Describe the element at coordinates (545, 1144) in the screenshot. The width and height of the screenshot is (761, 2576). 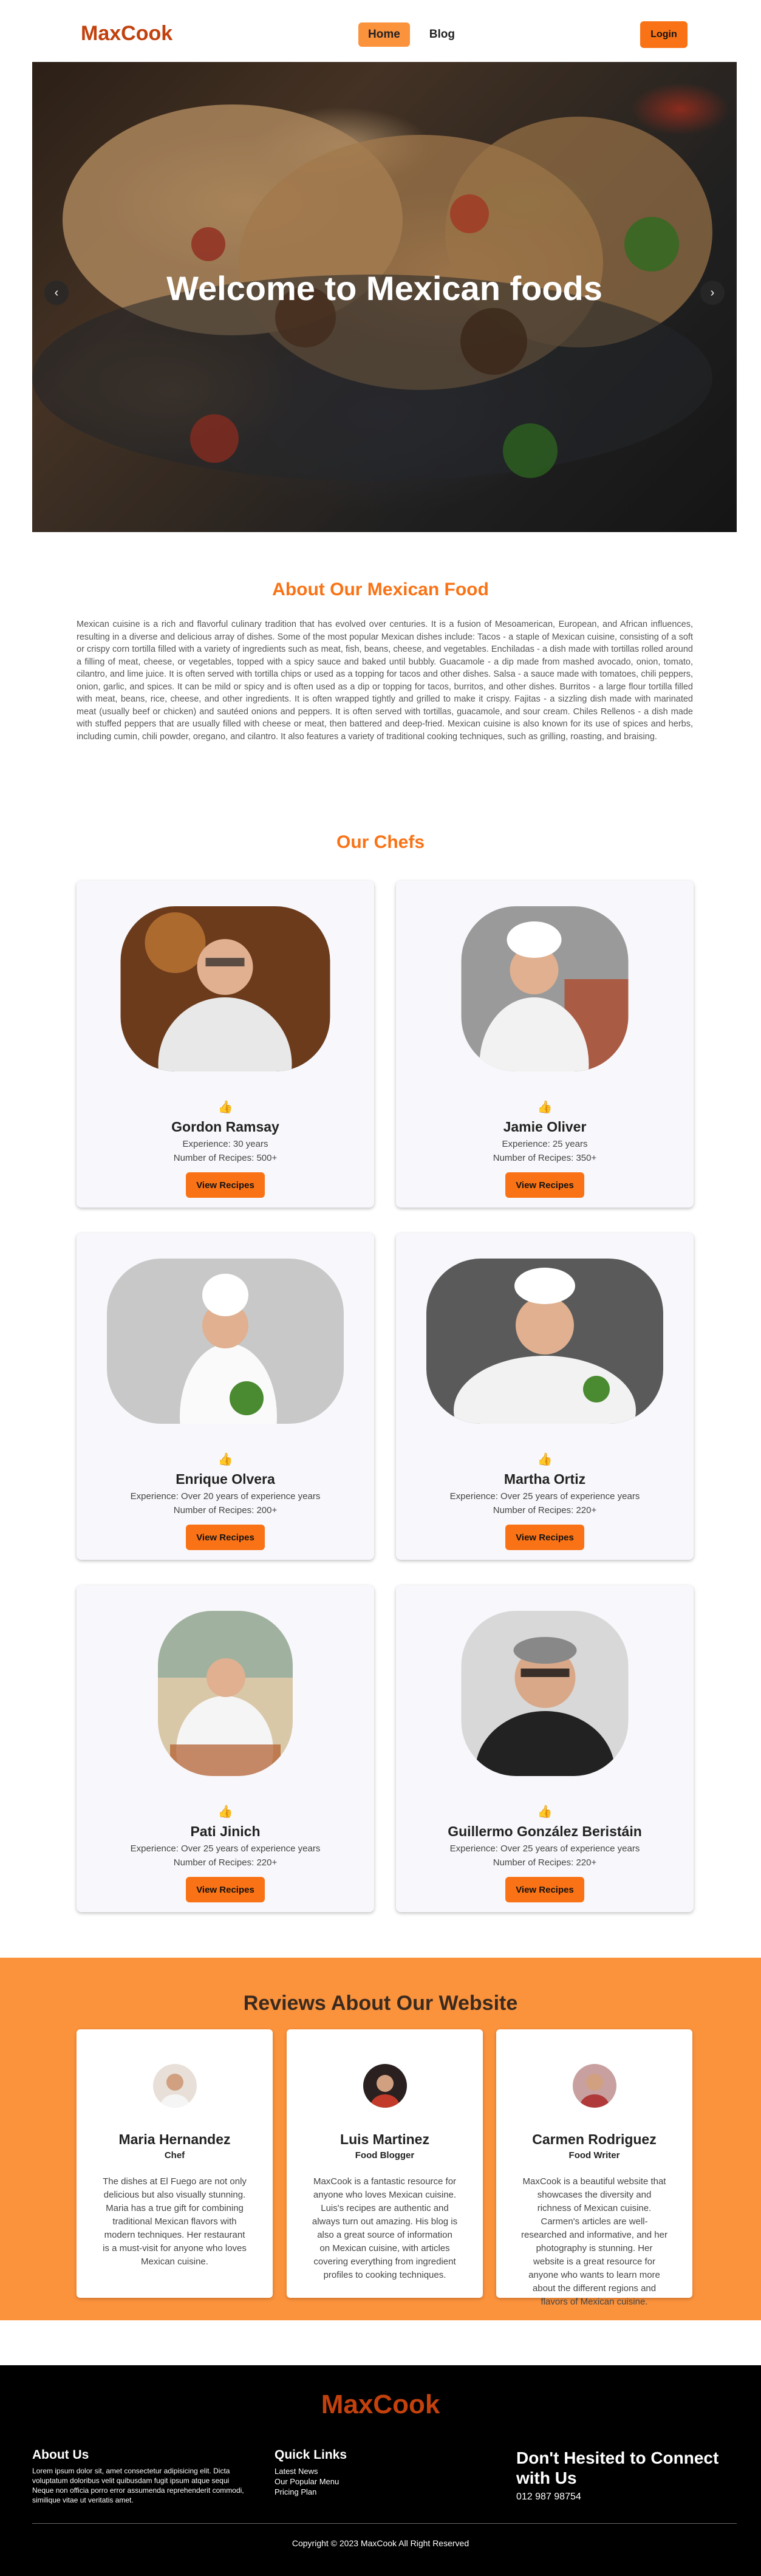
I see `chef-experience: Experience: 25 years` at that location.